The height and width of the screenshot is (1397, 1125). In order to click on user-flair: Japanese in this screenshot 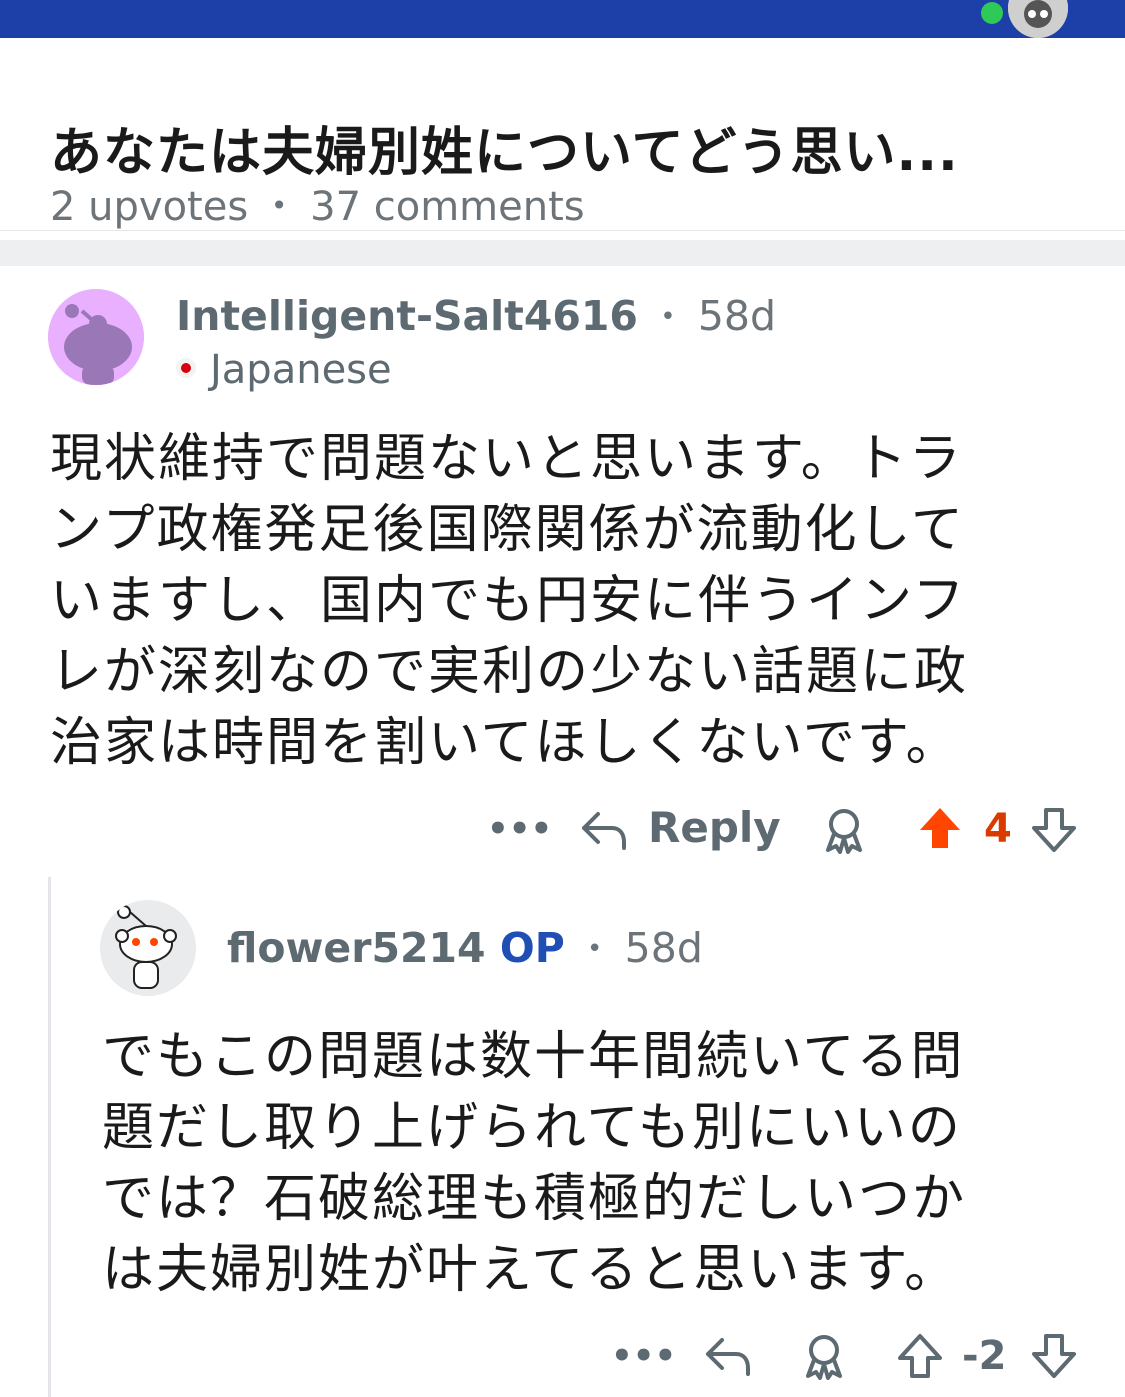, I will do `click(284, 370)`.